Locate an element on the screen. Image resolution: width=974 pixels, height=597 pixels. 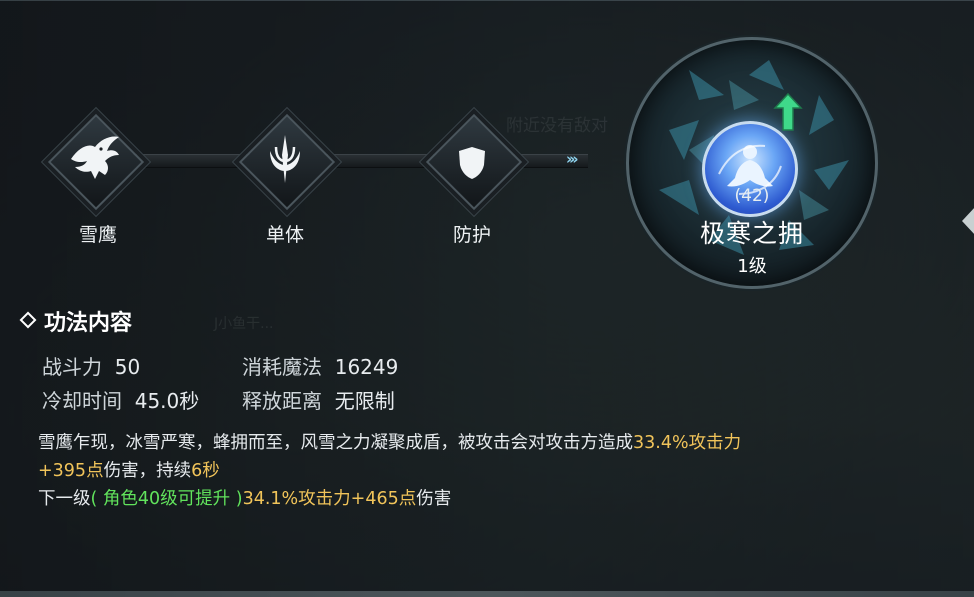
skill-count: (42) is located at coordinates (752, 196).